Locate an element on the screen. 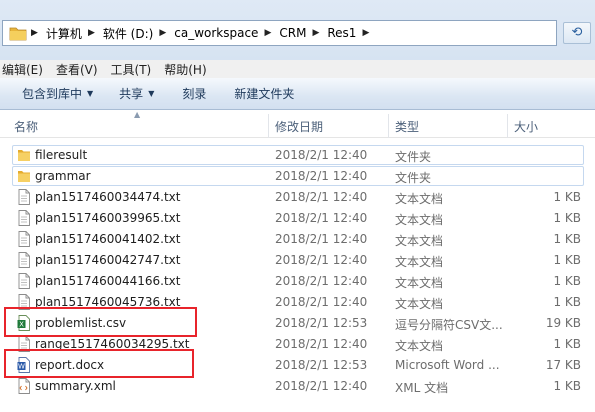 The width and height of the screenshot is (595, 412). breadcrumb-crm: CRM is located at coordinates (292, 33).